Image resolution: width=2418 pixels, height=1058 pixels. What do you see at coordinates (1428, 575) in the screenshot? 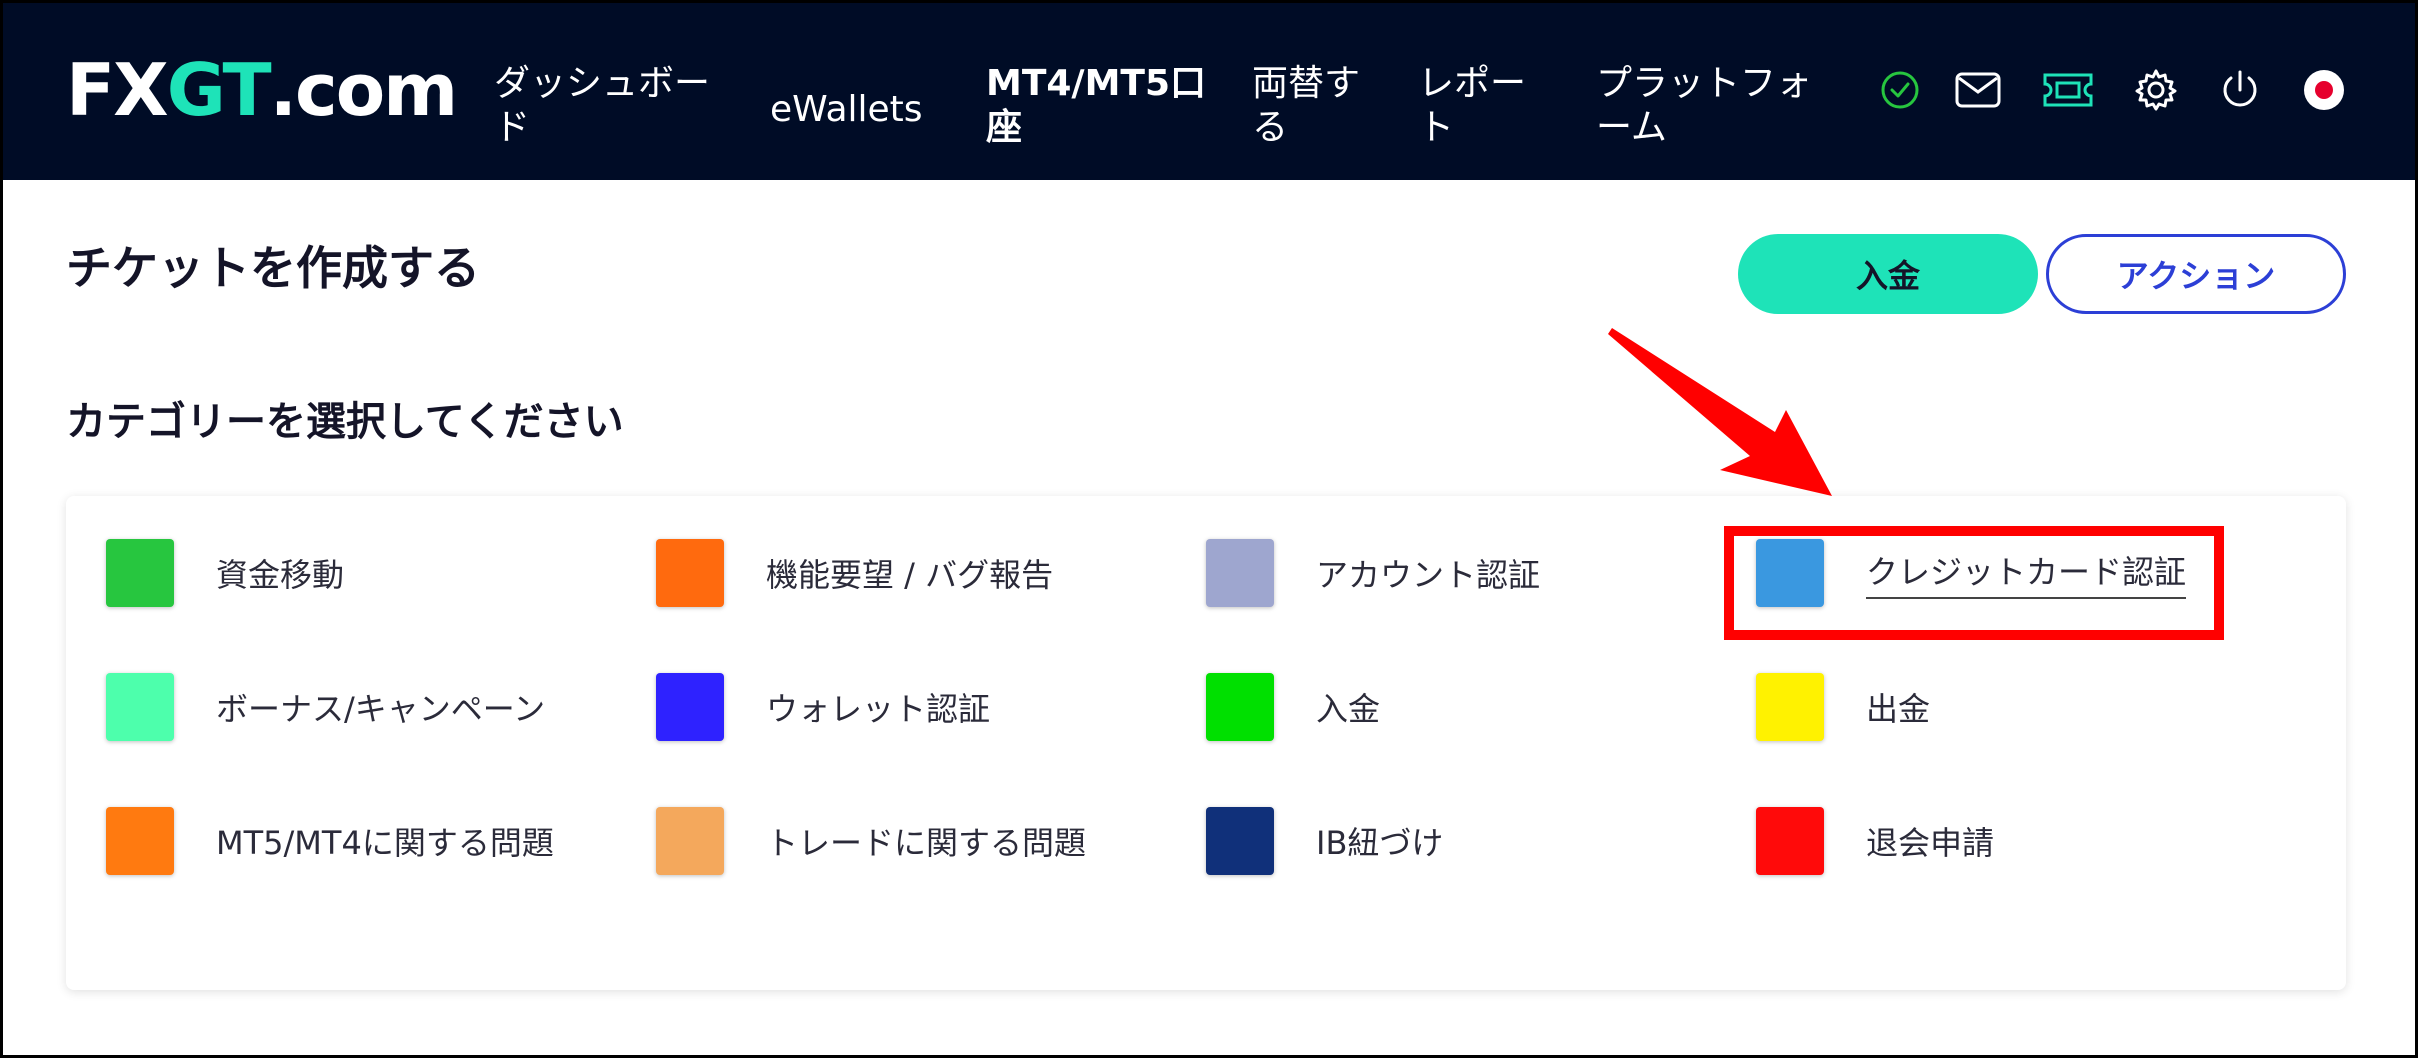
I see `category-label: アカウント認証` at bounding box center [1428, 575].